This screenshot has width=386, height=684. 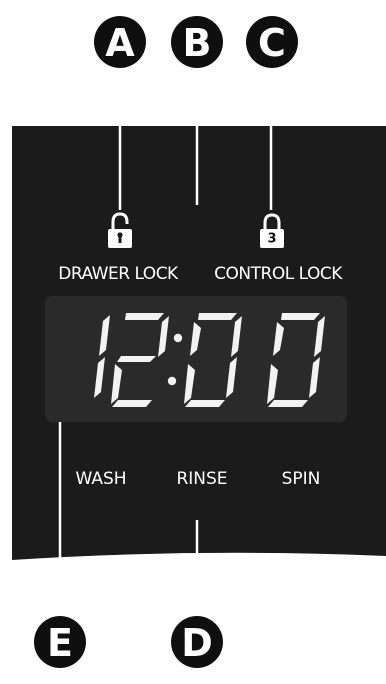 I want to click on cycle-label-wash: WASH, so click(x=100, y=479).